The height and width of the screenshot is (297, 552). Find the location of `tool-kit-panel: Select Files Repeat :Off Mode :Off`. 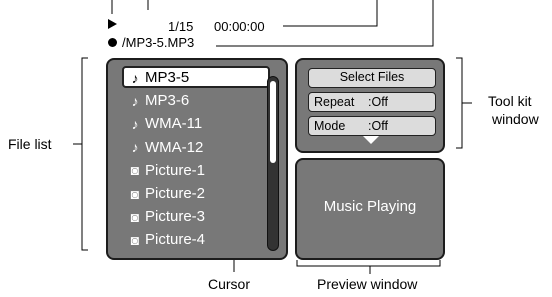

tool-kit-panel: Select Files Repeat :Off Mode :Off is located at coordinates (370, 105).